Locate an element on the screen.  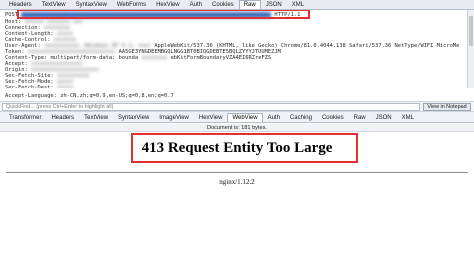
response-tab-imageview: ImageView is located at coordinates (174, 117).